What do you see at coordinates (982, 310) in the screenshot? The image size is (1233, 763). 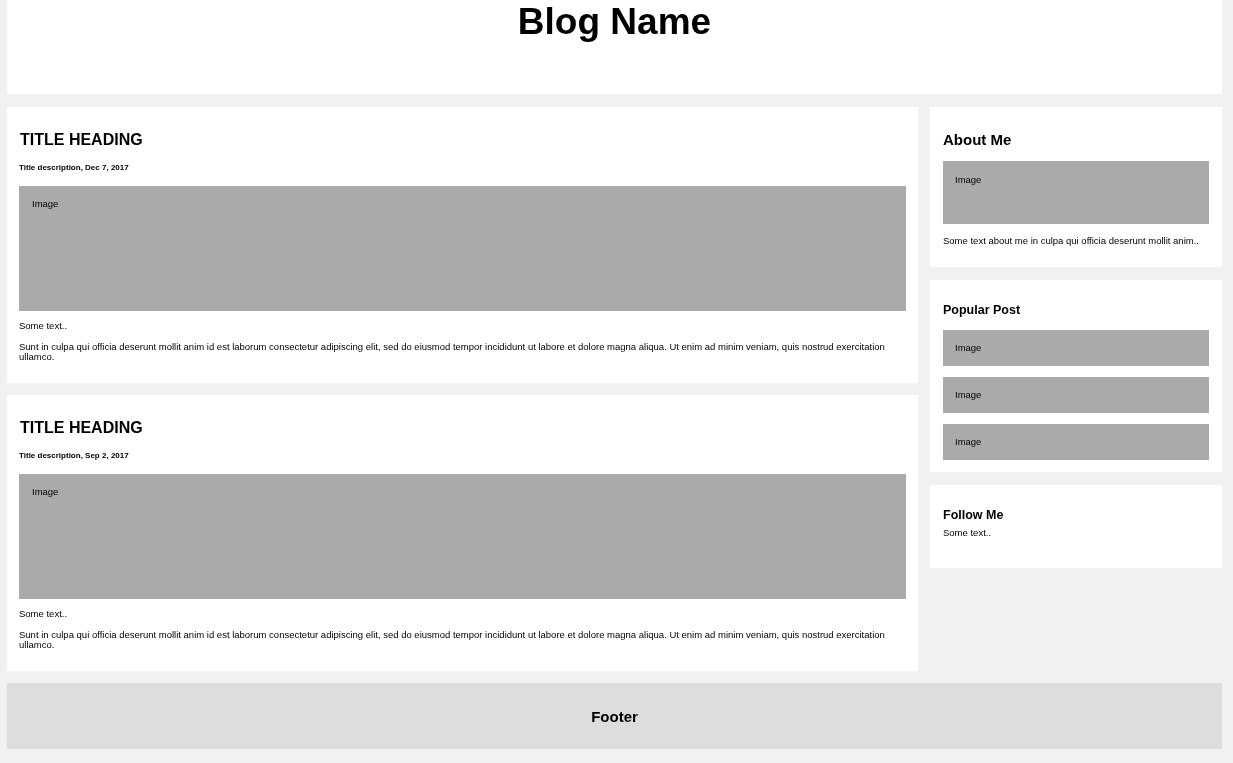 I see `popular-title: Popular Post` at bounding box center [982, 310].